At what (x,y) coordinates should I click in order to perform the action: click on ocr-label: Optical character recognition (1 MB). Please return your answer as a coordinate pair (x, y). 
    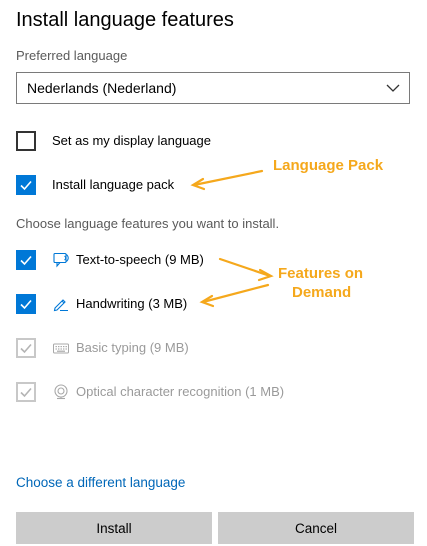
    Looking at the image, I should click on (180, 391).